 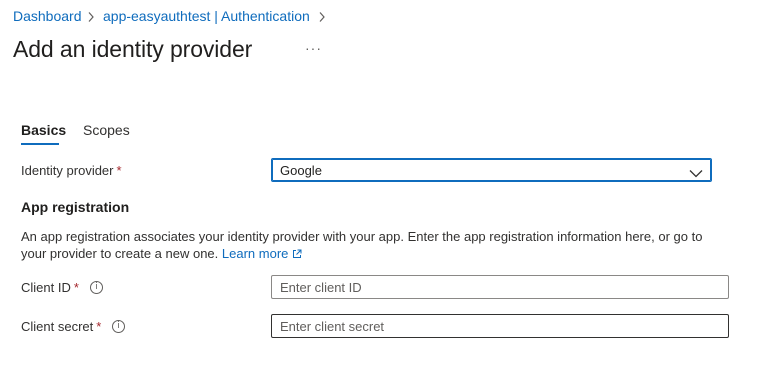 I want to click on identity-provider-label-text: Identity provider, so click(x=67, y=170).